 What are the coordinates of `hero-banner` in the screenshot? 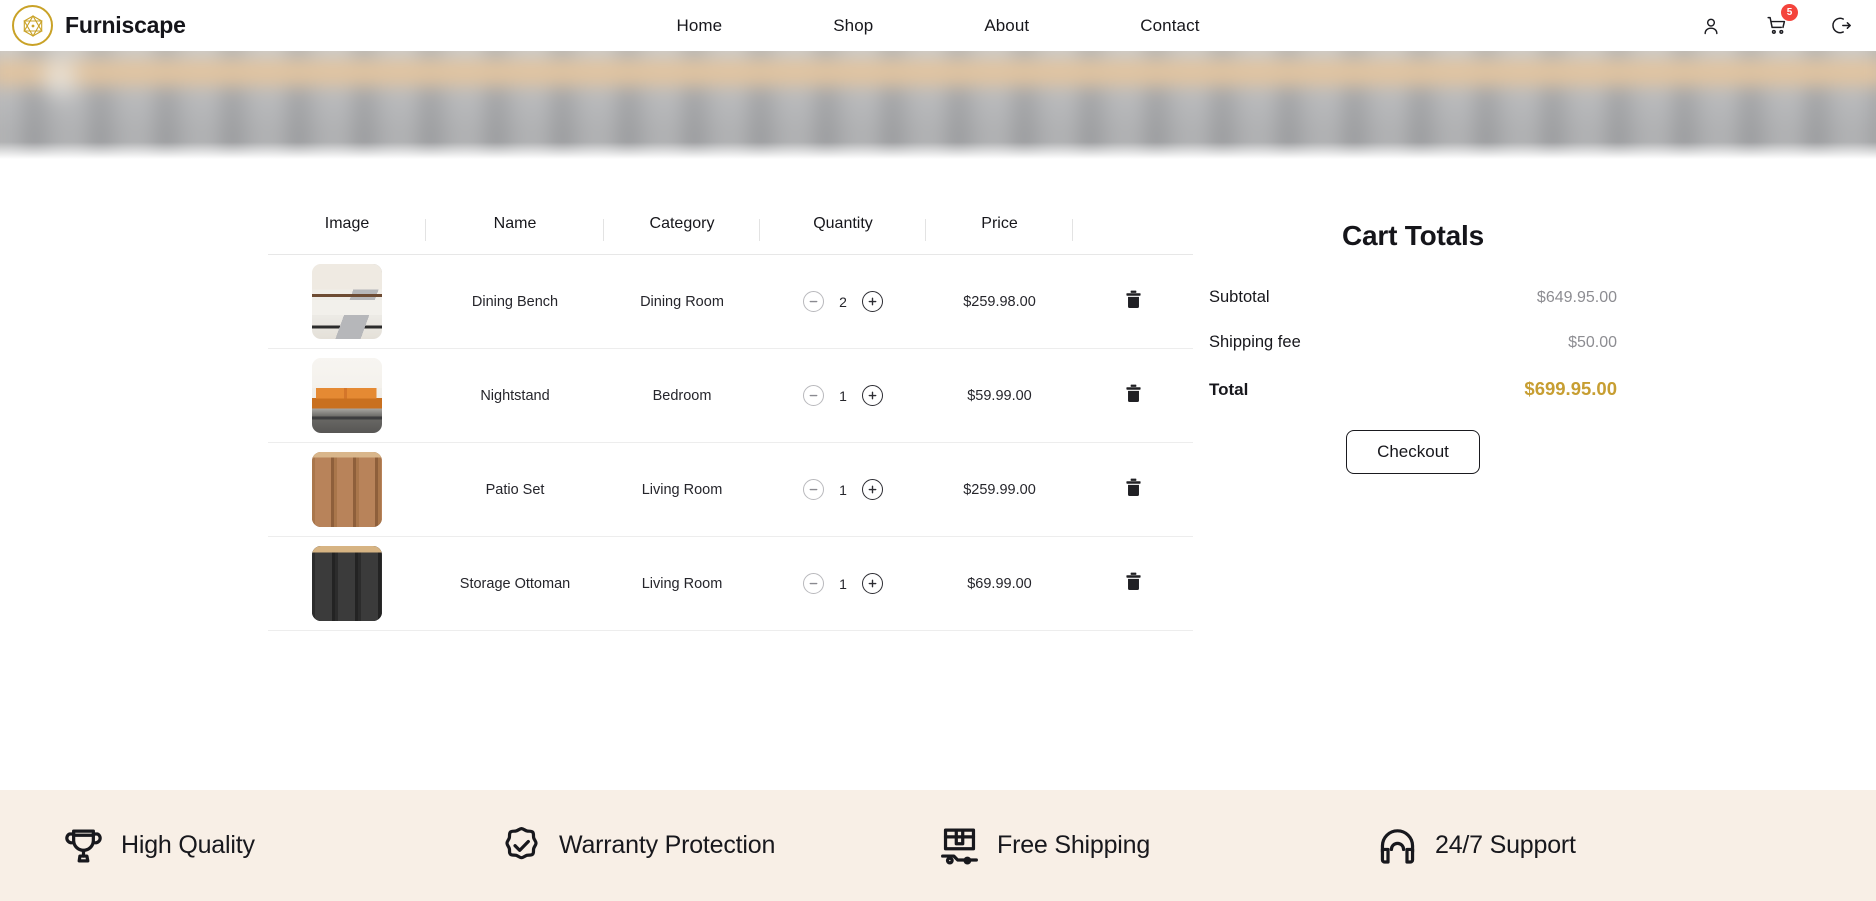 It's located at (938, 105).